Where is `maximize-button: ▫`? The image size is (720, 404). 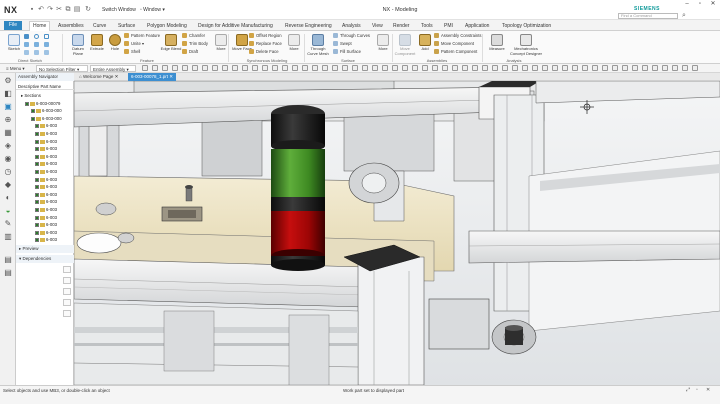 maximize-button: ▫ is located at coordinates (700, 4).